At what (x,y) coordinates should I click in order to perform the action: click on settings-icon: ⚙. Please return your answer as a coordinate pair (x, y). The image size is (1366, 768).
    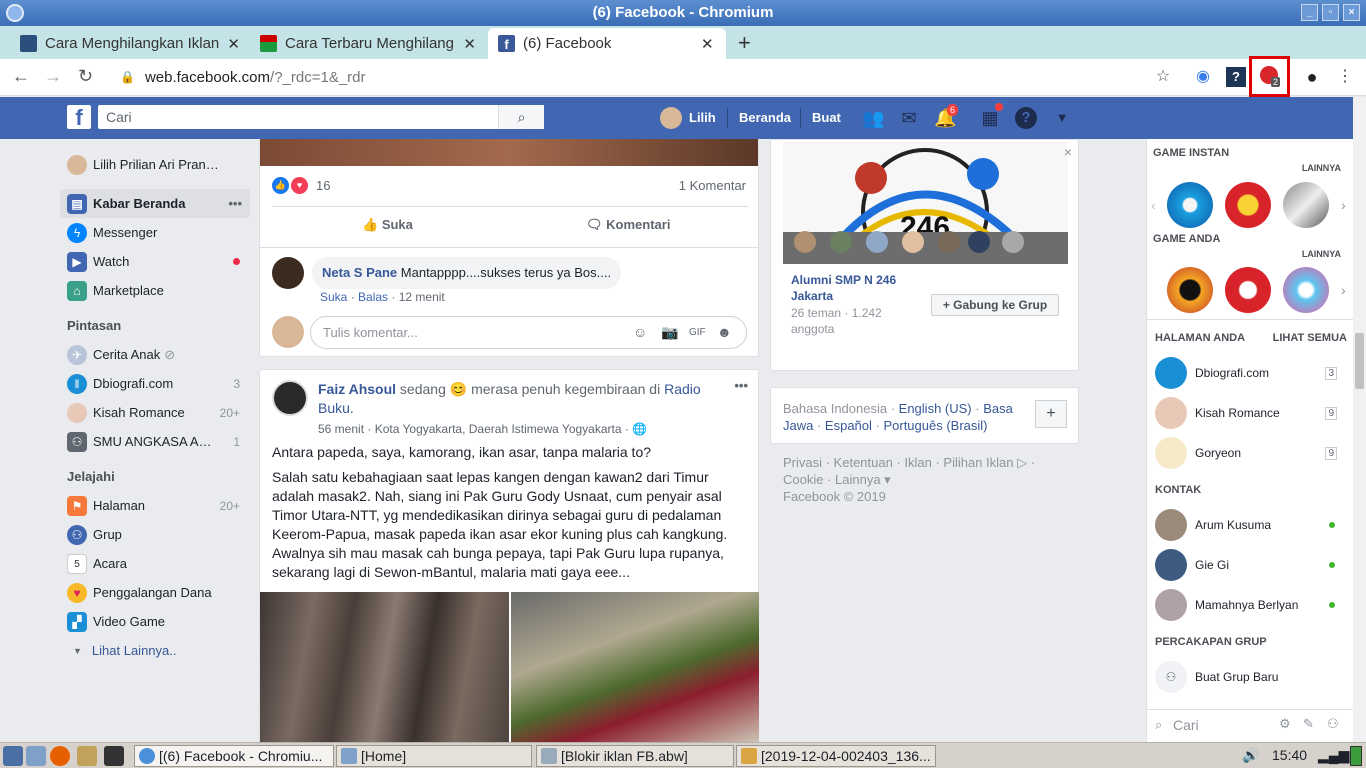
    Looking at the image, I should click on (1285, 724).